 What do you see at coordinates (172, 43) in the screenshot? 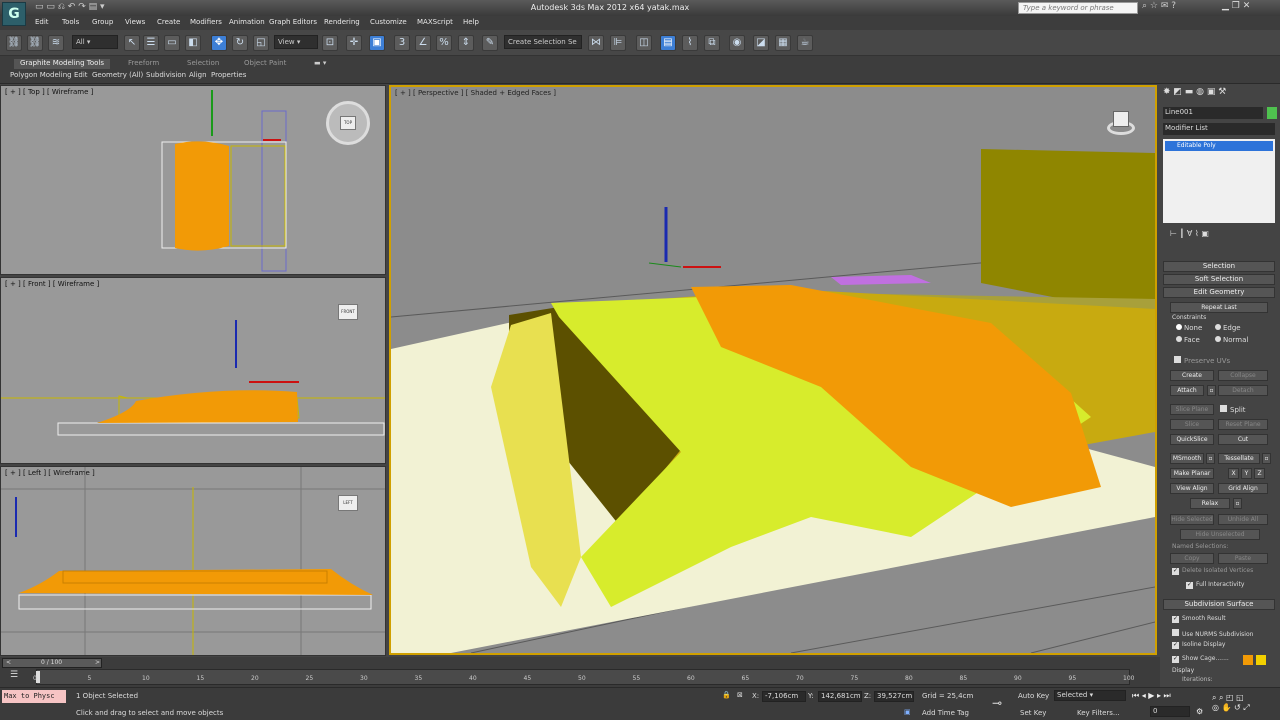
I see `rect-selection-icon: ▭` at bounding box center [172, 43].